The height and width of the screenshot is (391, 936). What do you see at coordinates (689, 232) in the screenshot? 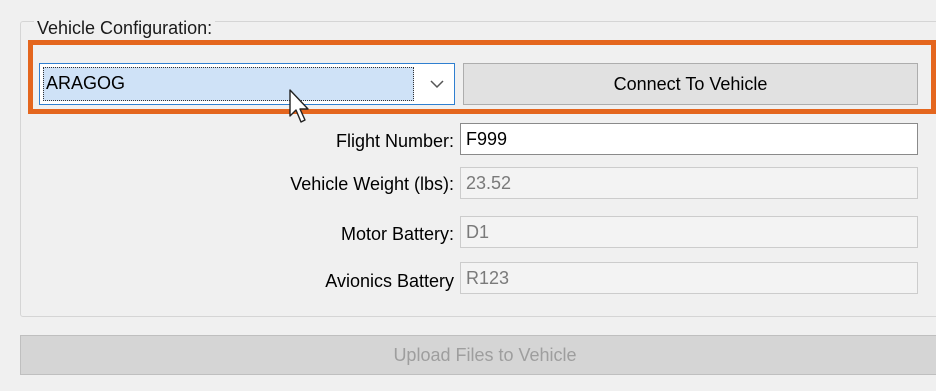
I see `motor-battery-field: D1` at bounding box center [689, 232].